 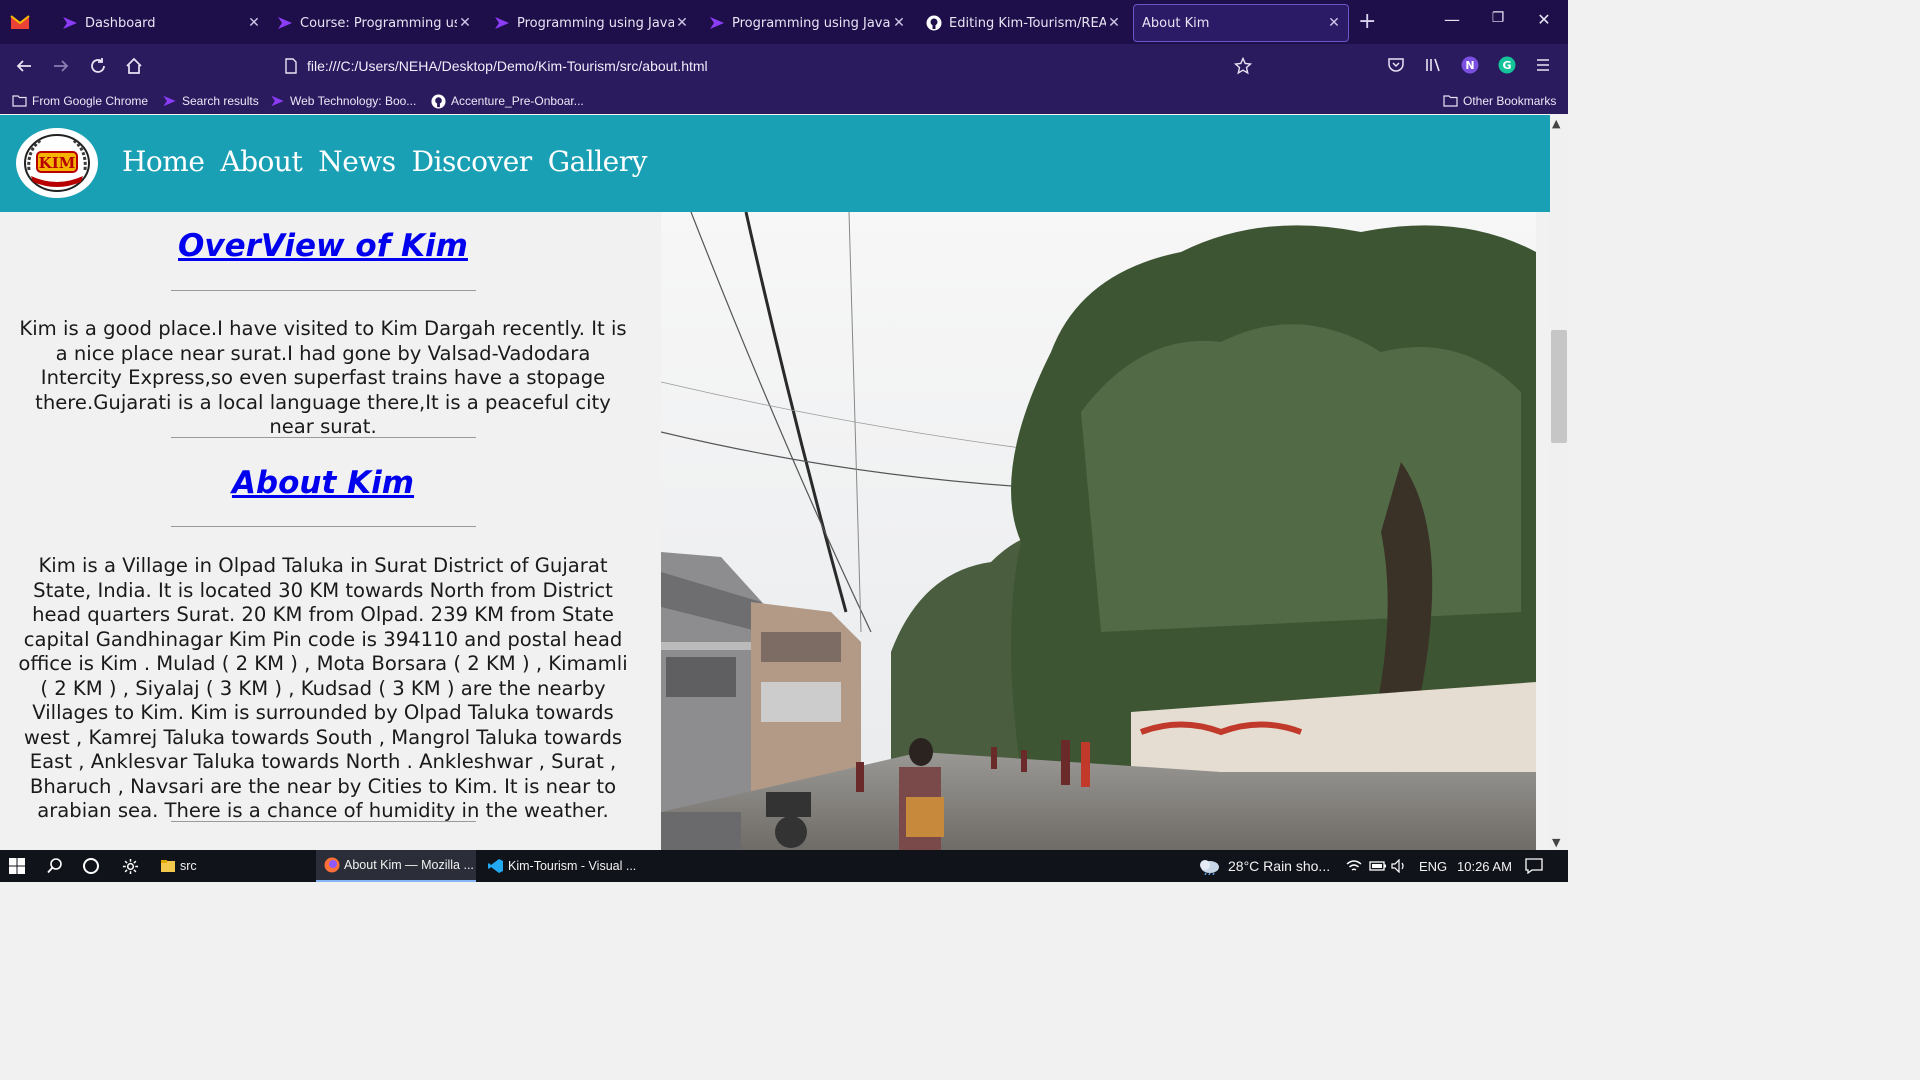 I want to click on taskbar-app-label: src, so click(x=188, y=866).